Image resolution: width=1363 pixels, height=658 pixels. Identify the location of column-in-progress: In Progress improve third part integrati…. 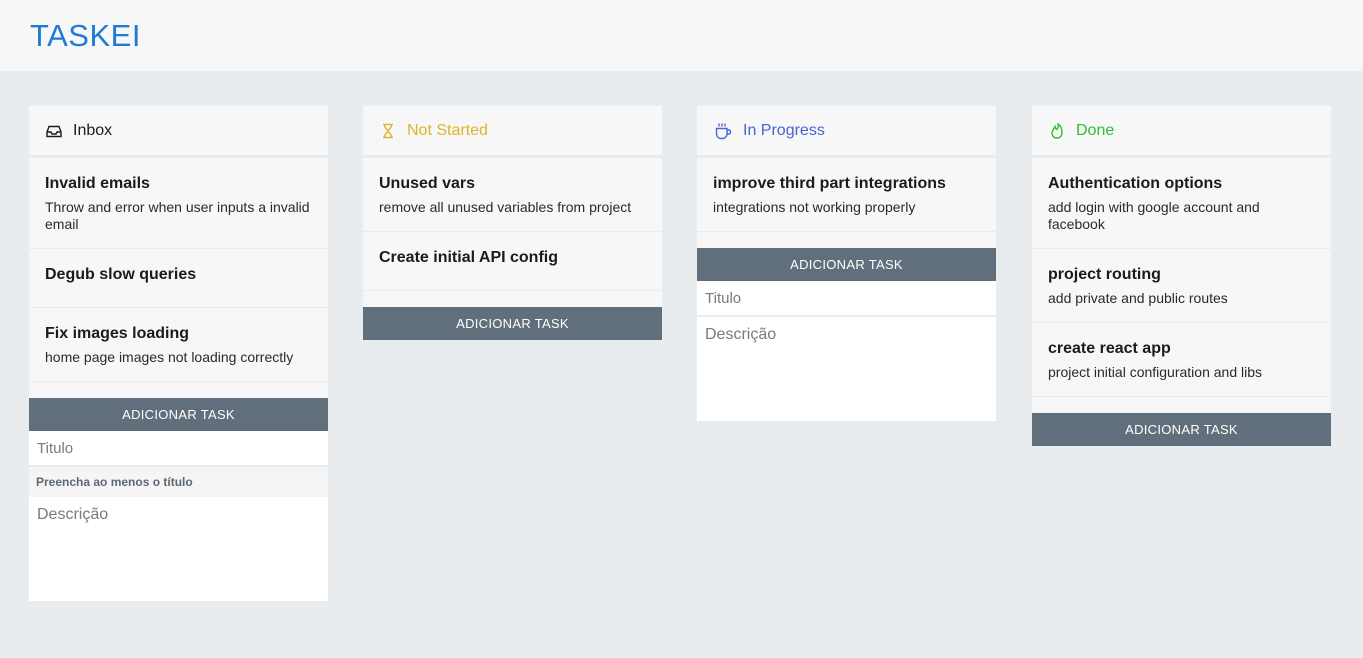
(846, 263).